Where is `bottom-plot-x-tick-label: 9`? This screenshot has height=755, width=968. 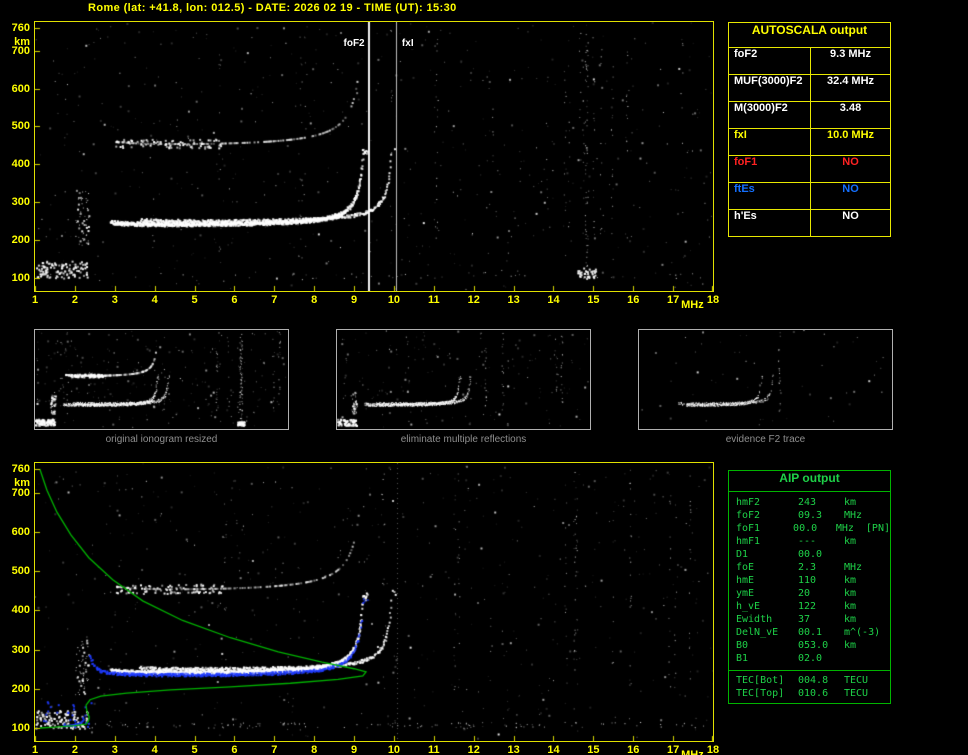 bottom-plot-x-tick-label: 9 is located at coordinates (354, 749).